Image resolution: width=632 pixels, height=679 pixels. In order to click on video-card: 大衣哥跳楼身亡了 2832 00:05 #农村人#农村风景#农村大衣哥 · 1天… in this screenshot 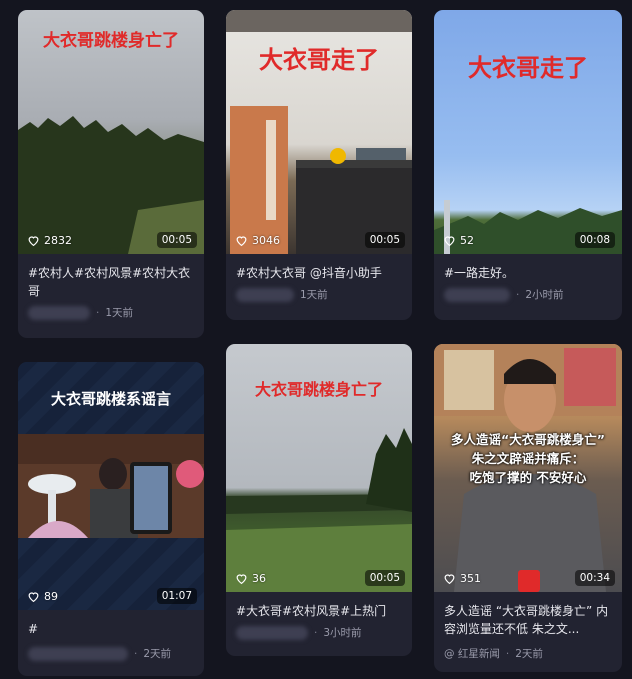, I will do `click(111, 174)`.